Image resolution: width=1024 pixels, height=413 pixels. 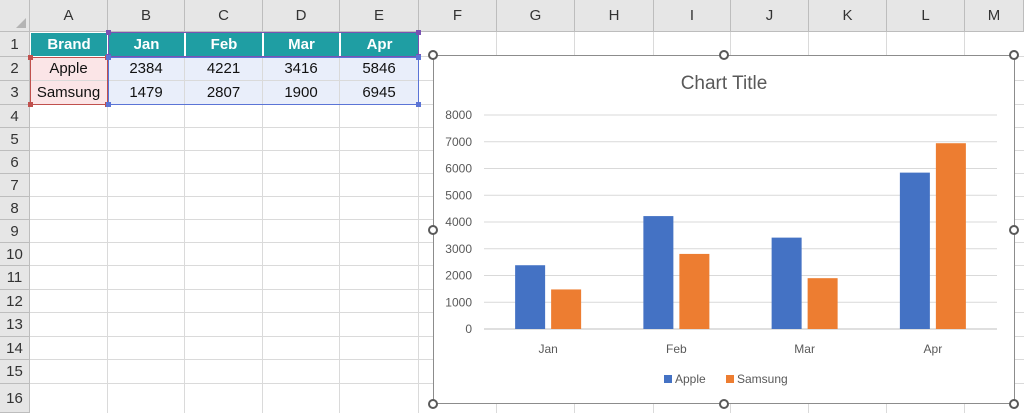 What do you see at coordinates (15, 278) in the screenshot?
I see `row-header-11: 11` at bounding box center [15, 278].